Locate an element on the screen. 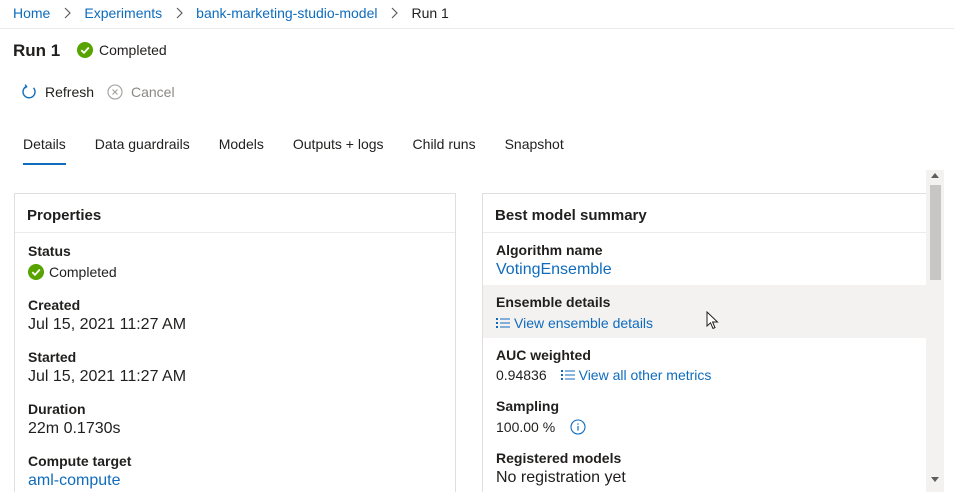 The width and height of the screenshot is (954, 492). mouse-cursor-icon is located at coordinates (713, 323).